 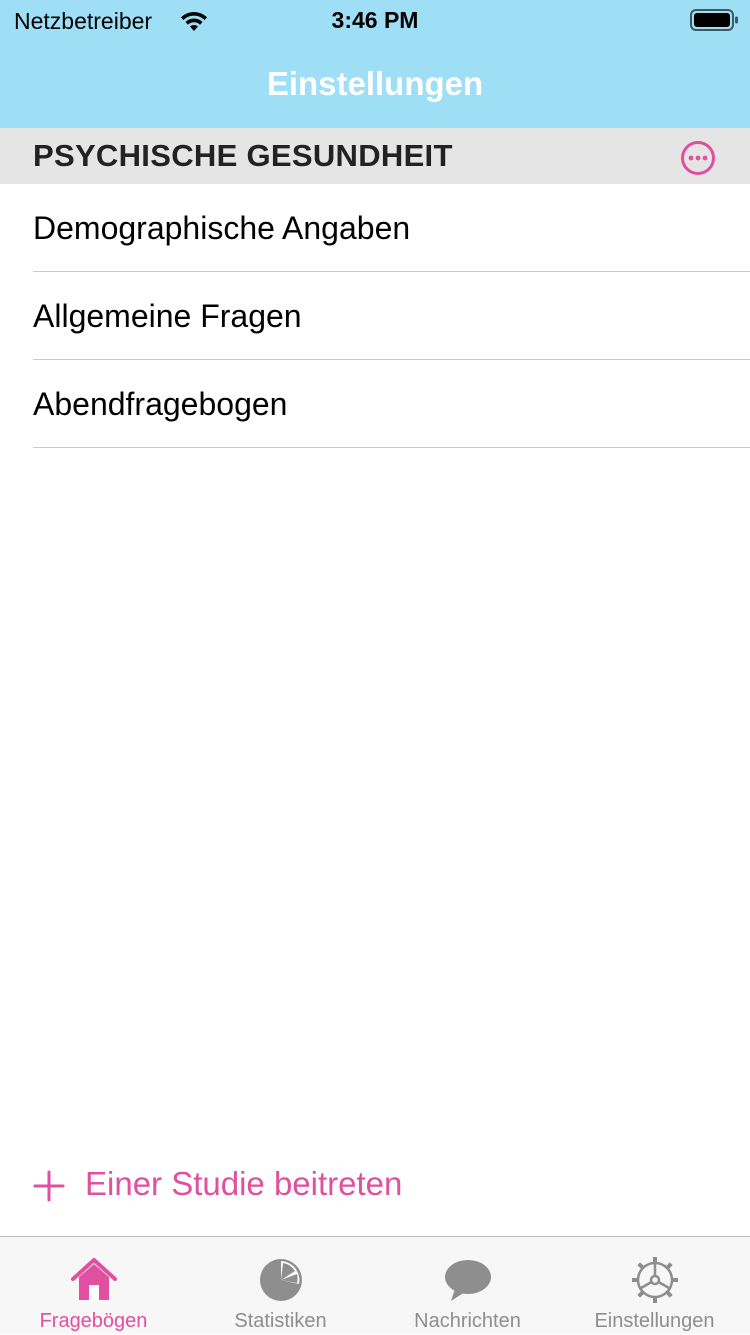 I want to click on join-study-button: Einer Studie beitreten, so click(x=243, y=1185).